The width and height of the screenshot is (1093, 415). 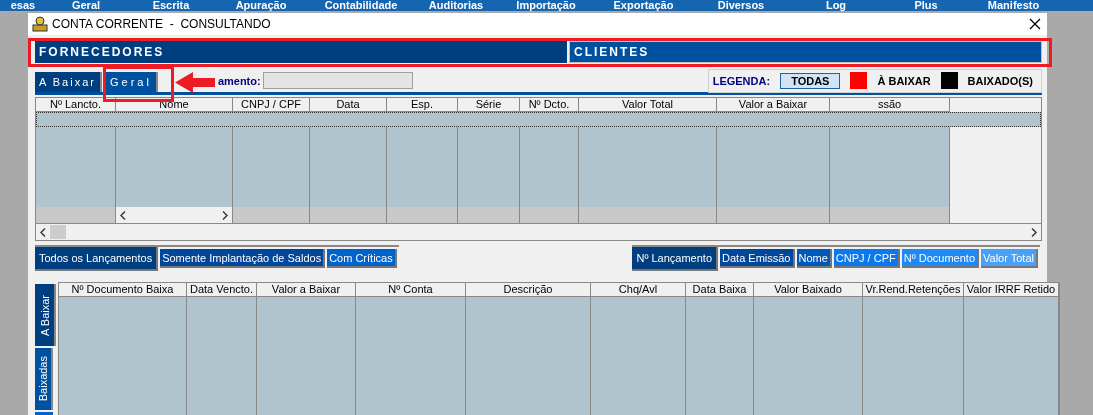 What do you see at coordinates (171, 5) in the screenshot?
I see `menu-item: Escrita` at bounding box center [171, 5].